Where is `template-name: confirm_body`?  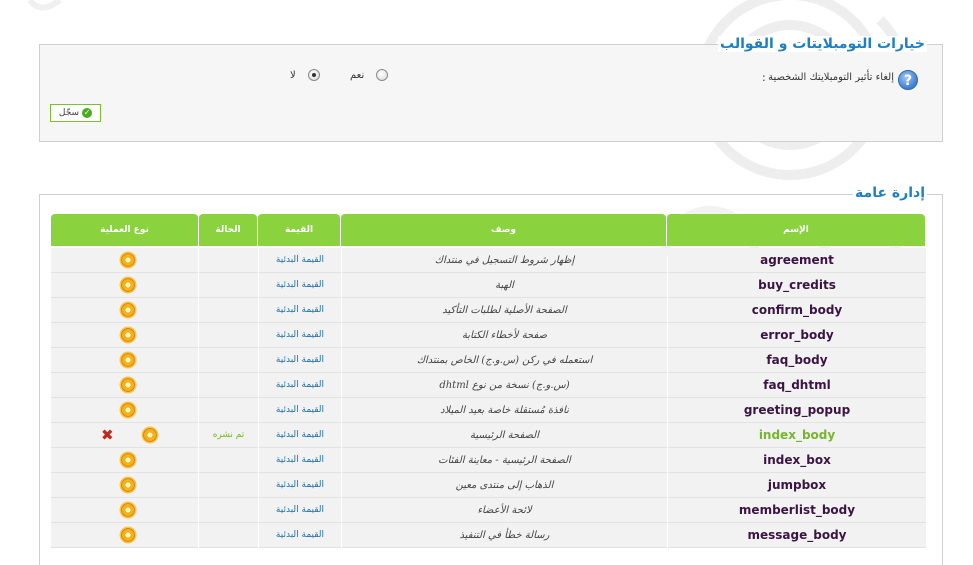
template-name: confirm_body is located at coordinates (797, 310).